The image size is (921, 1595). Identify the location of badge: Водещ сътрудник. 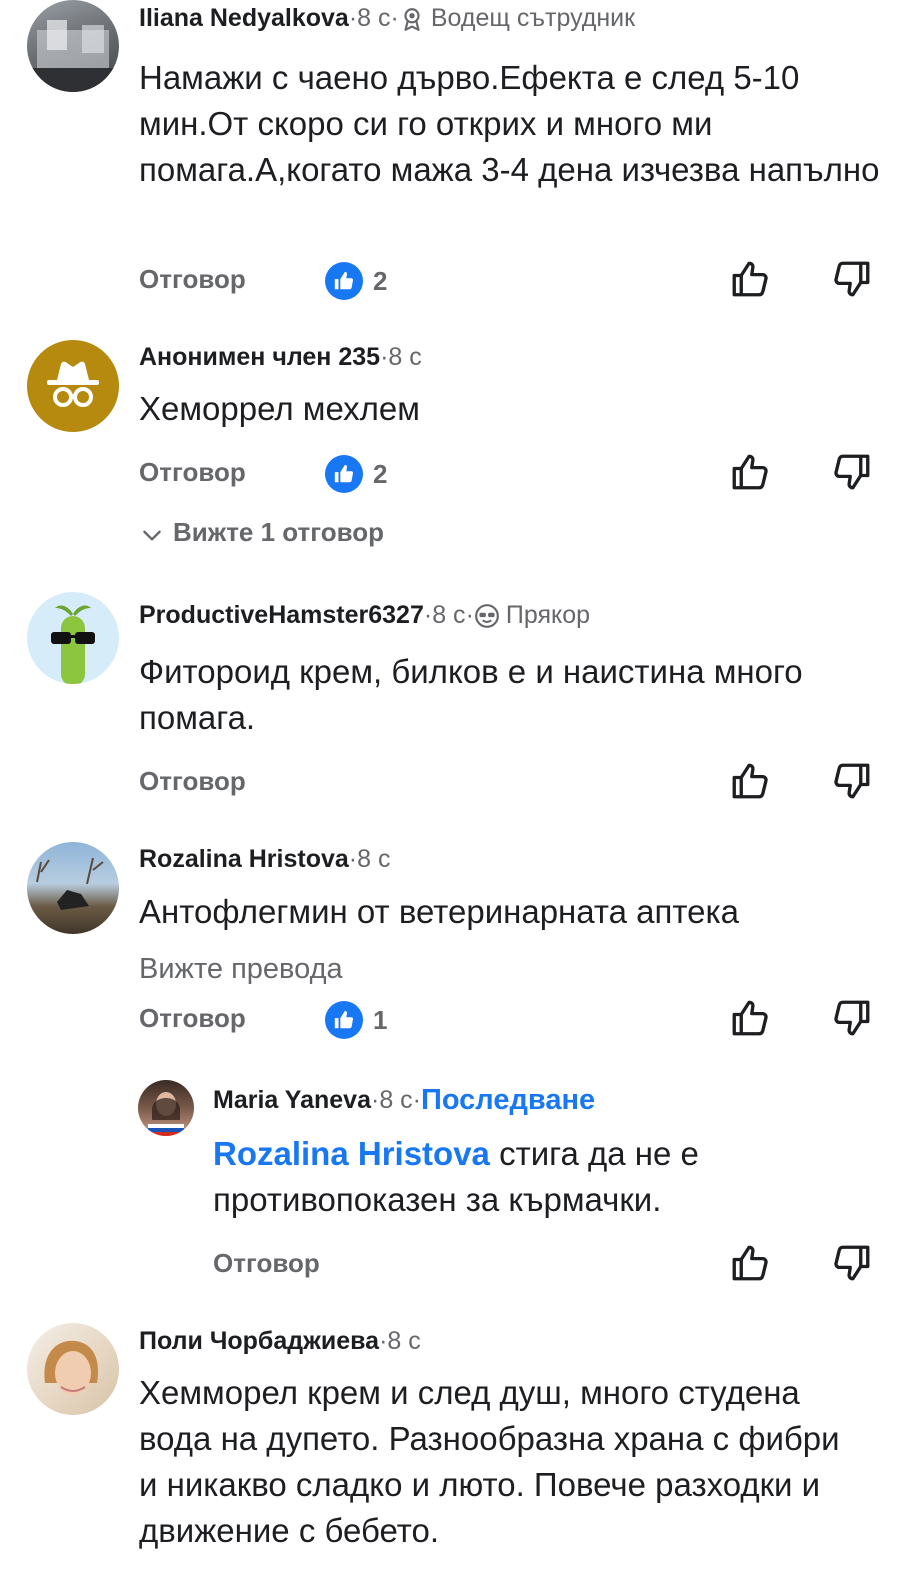
(517, 18).